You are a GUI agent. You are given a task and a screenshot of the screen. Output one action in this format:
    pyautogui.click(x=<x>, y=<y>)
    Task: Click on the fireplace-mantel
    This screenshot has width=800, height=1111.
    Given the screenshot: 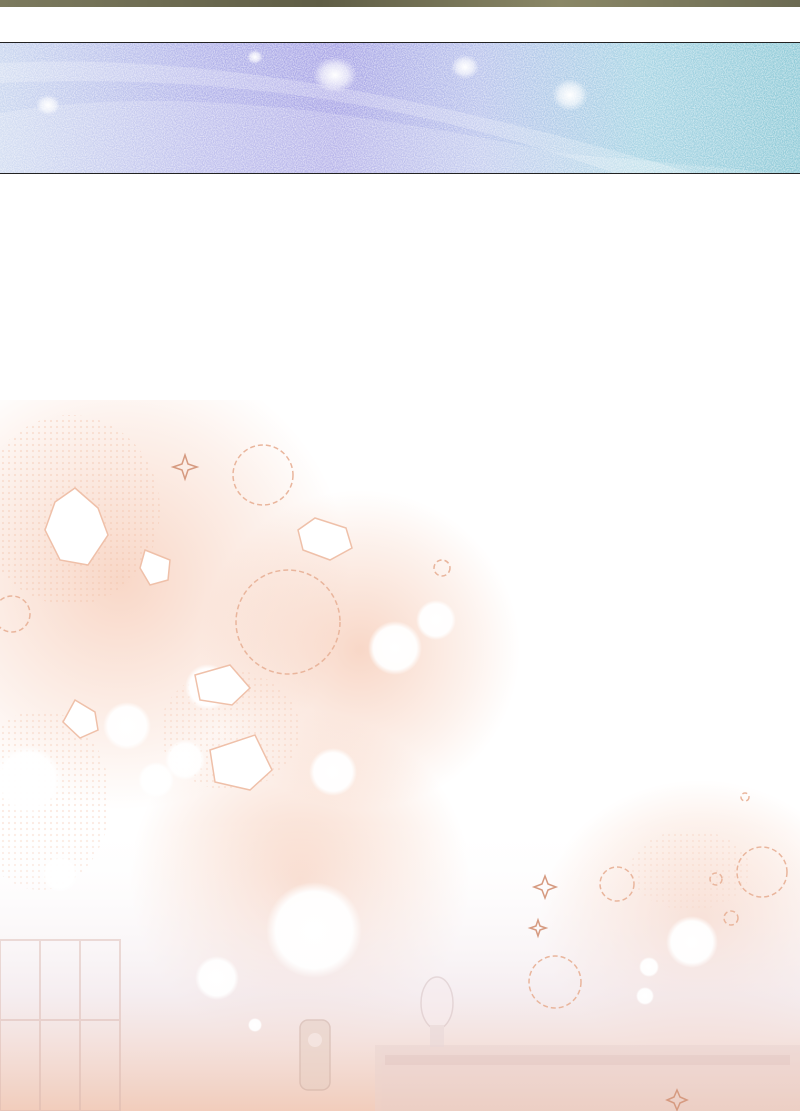 What is the action you would take?
    pyautogui.click(x=587, y=1078)
    